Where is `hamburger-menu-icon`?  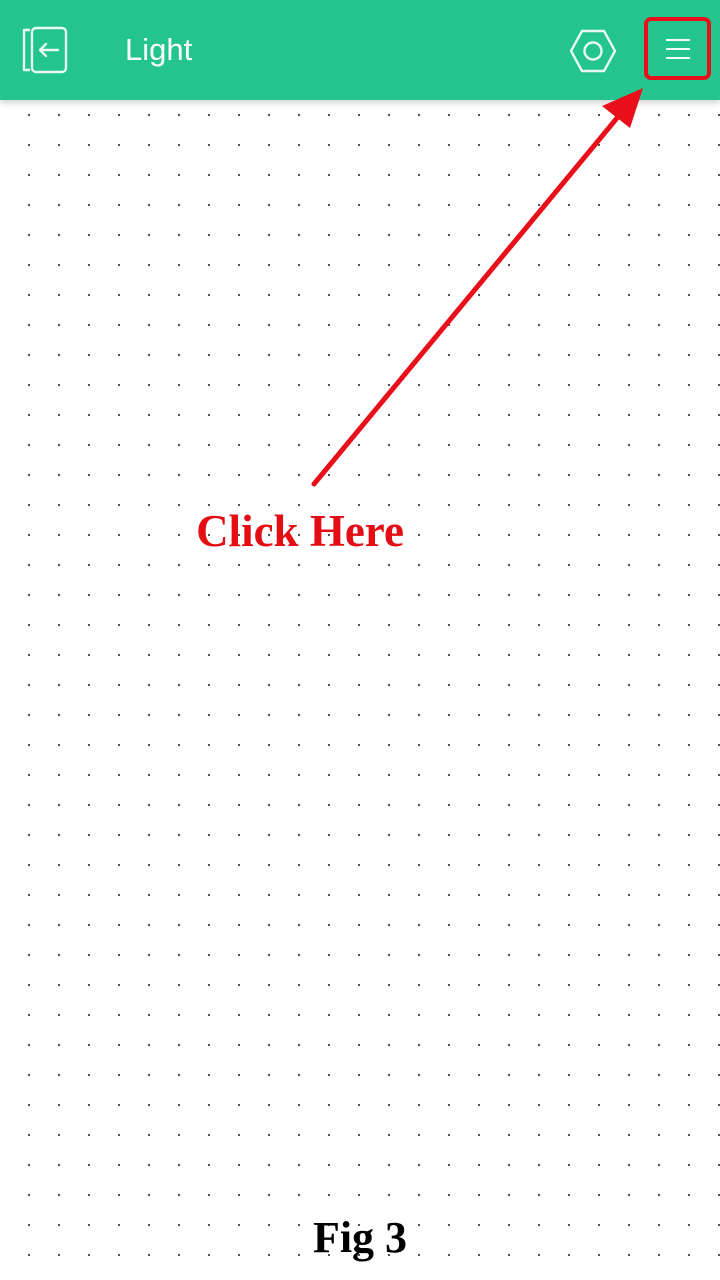
hamburger-menu-icon is located at coordinates (678, 49).